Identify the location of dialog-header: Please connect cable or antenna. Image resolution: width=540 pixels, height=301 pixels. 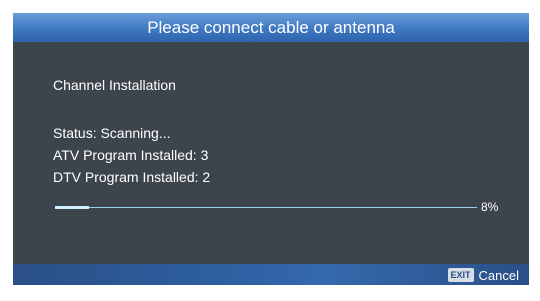
(271, 27).